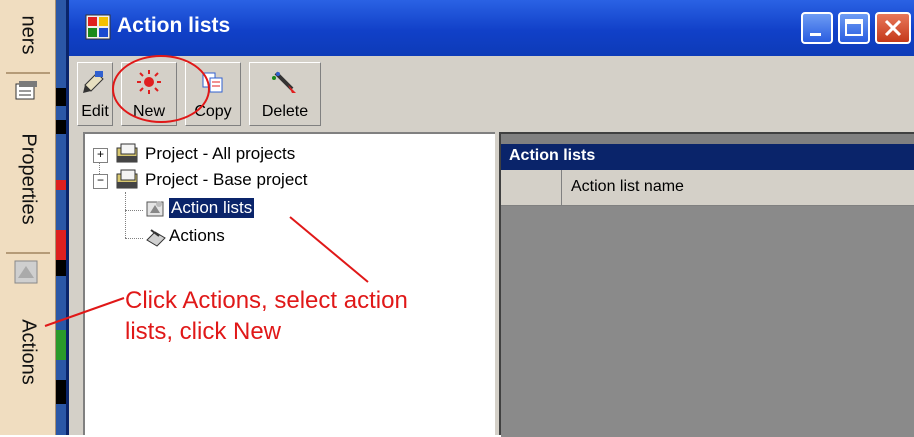 The width and height of the screenshot is (914, 437). Describe the element at coordinates (329, 249) in the screenshot. I see `annotation-pointer-action-lists` at that location.